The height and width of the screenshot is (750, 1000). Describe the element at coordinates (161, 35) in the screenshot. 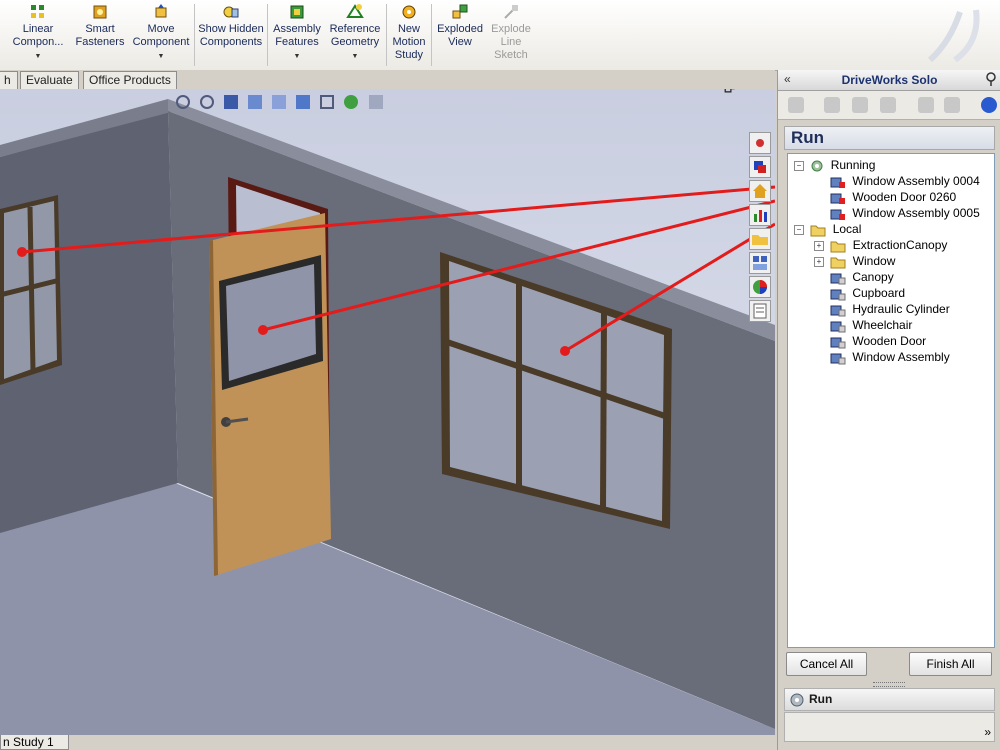

I see `move-component-button: Move Component ▼` at that location.